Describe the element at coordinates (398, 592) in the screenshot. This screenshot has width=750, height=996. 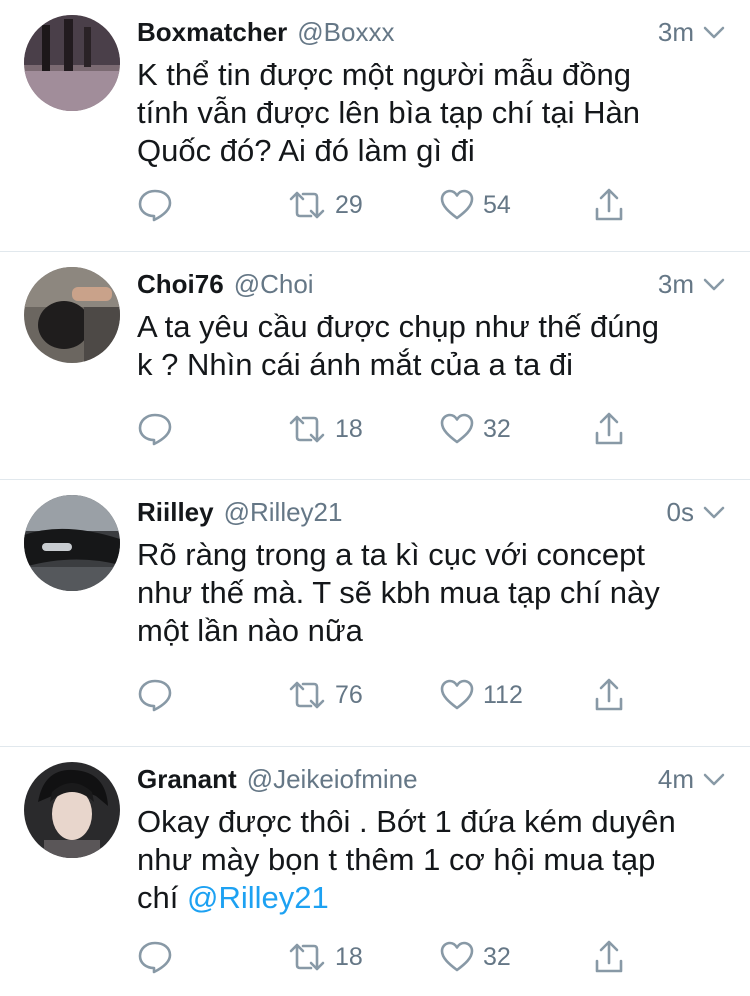
I see `tweet-text-line: như thế mà. T sẽ kbh mua tạp chí này` at that location.